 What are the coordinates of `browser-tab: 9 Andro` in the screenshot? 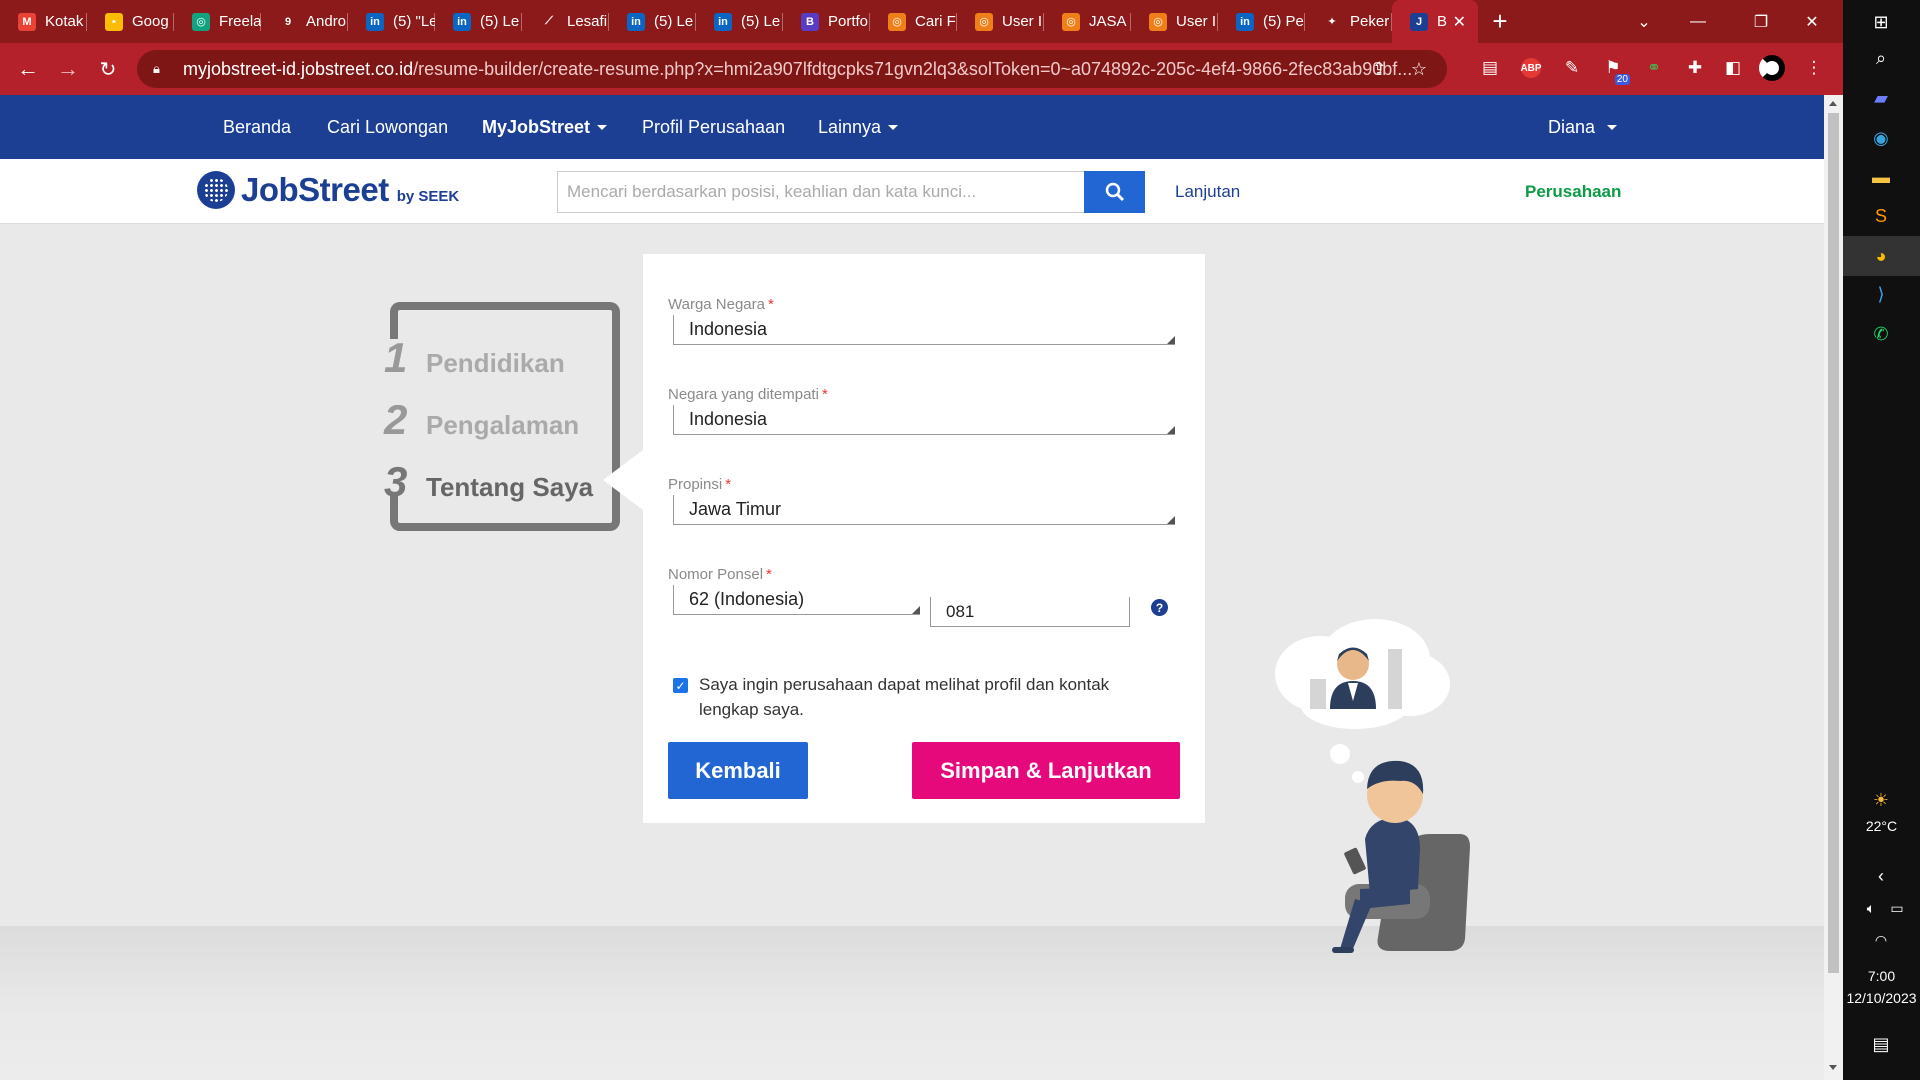 It's located at (304, 21).